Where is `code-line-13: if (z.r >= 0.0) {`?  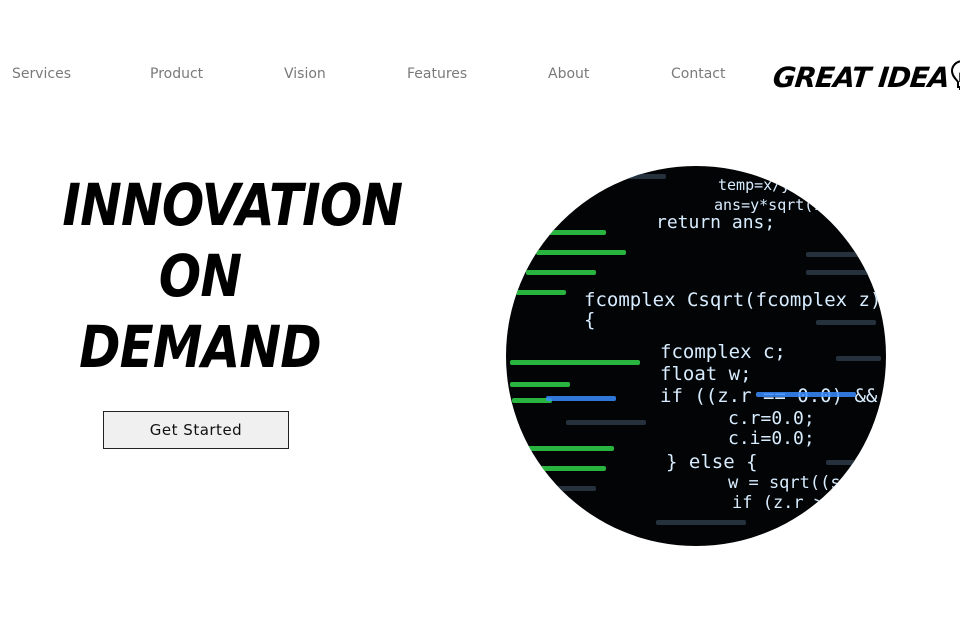 code-line-13: if (z.r >= 0.0) { is located at coordinates (809, 503).